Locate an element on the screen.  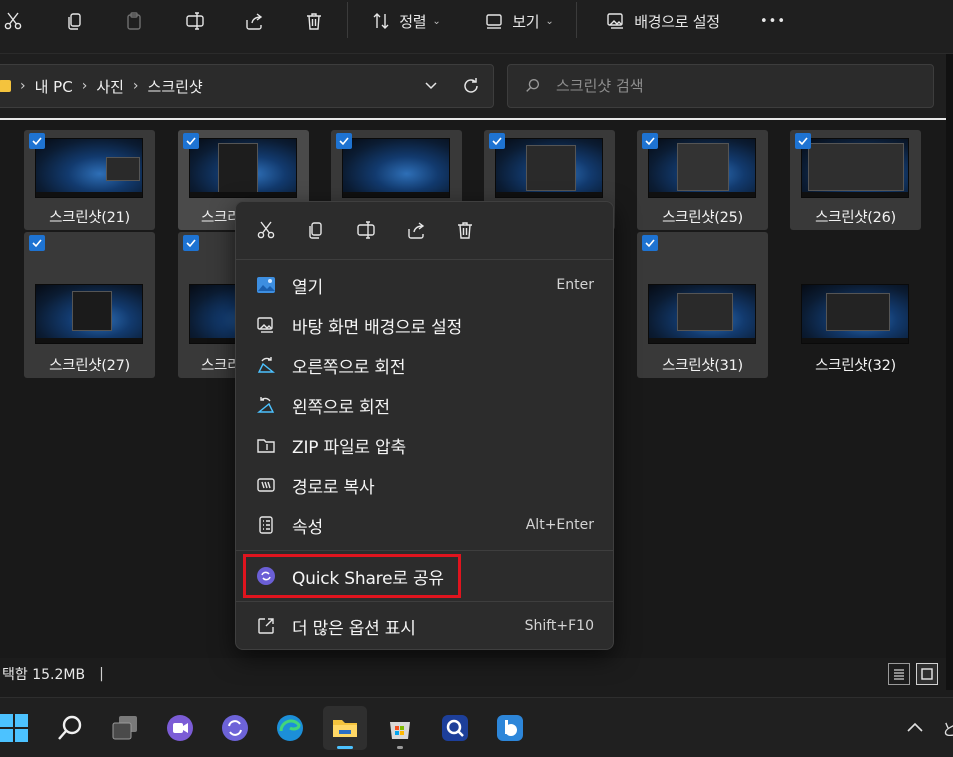
copy-icon is located at coordinates (74, 21).